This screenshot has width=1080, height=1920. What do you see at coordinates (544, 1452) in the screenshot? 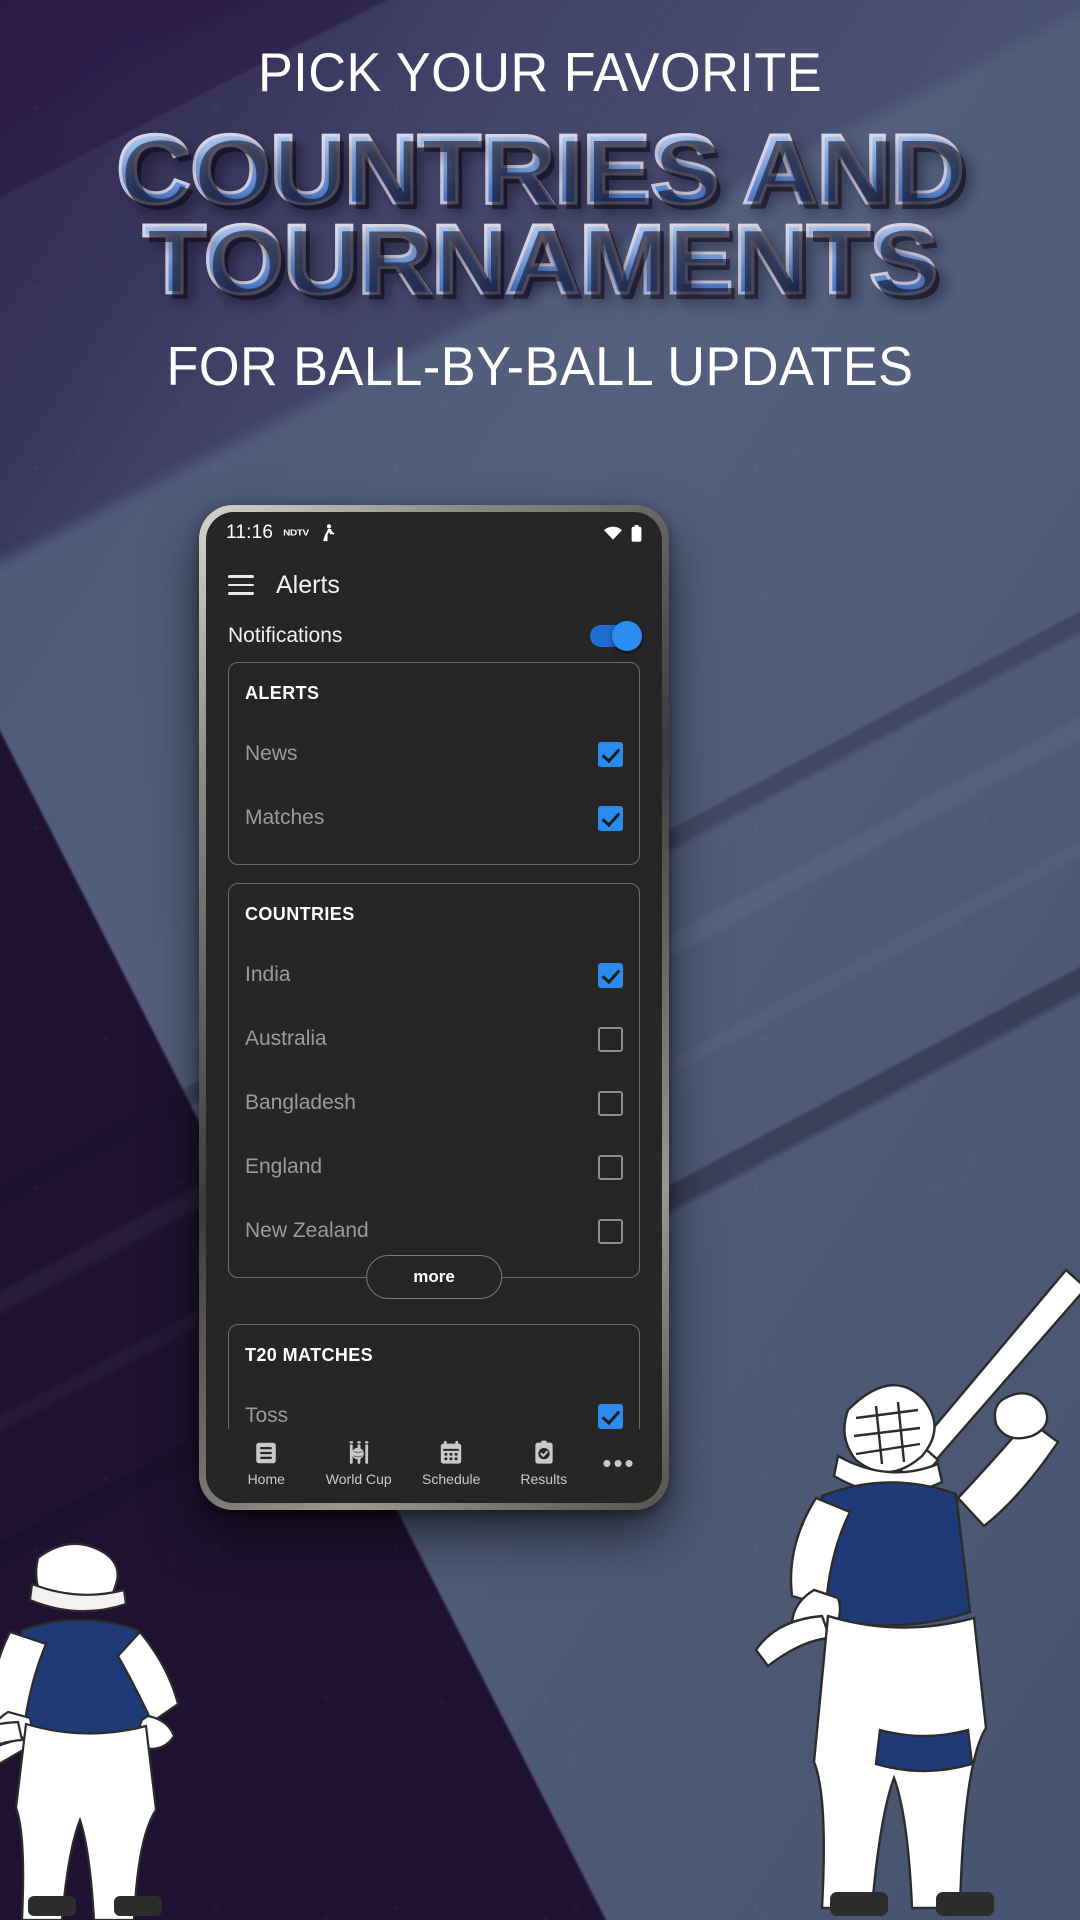
I see `clipboard-check-icon` at bounding box center [544, 1452].